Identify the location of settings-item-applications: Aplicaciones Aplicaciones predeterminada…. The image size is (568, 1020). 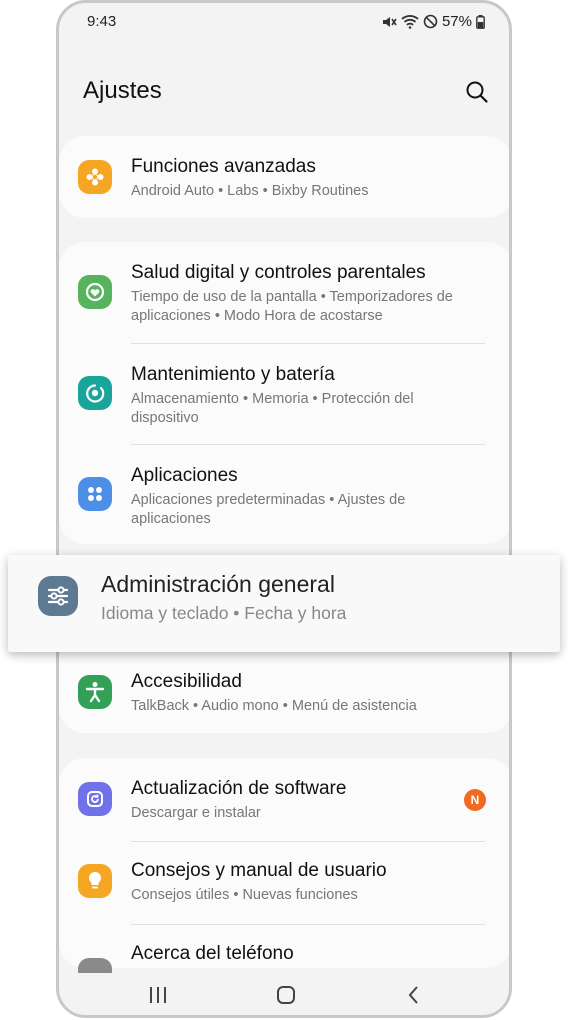
(284, 495).